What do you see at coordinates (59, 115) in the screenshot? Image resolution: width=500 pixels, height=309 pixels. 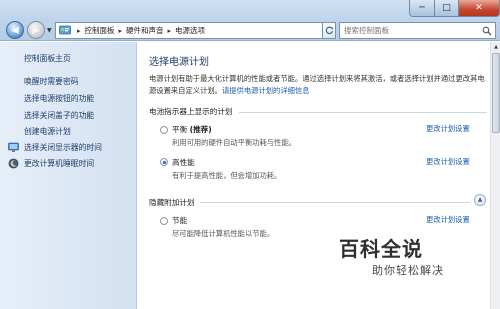 I see `sidebar-item-lid-close: 选择关闭盖子的功能` at bounding box center [59, 115].